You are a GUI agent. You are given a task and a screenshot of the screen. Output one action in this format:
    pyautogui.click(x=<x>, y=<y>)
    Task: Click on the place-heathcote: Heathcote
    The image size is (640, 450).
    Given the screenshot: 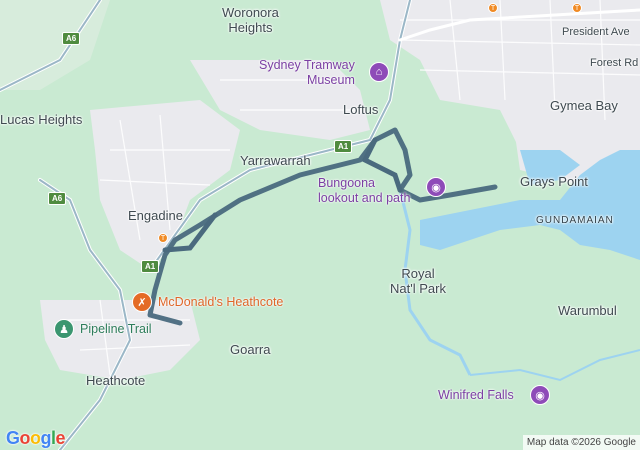 What is the action you would take?
    pyautogui.click(x=116, y=380)
    